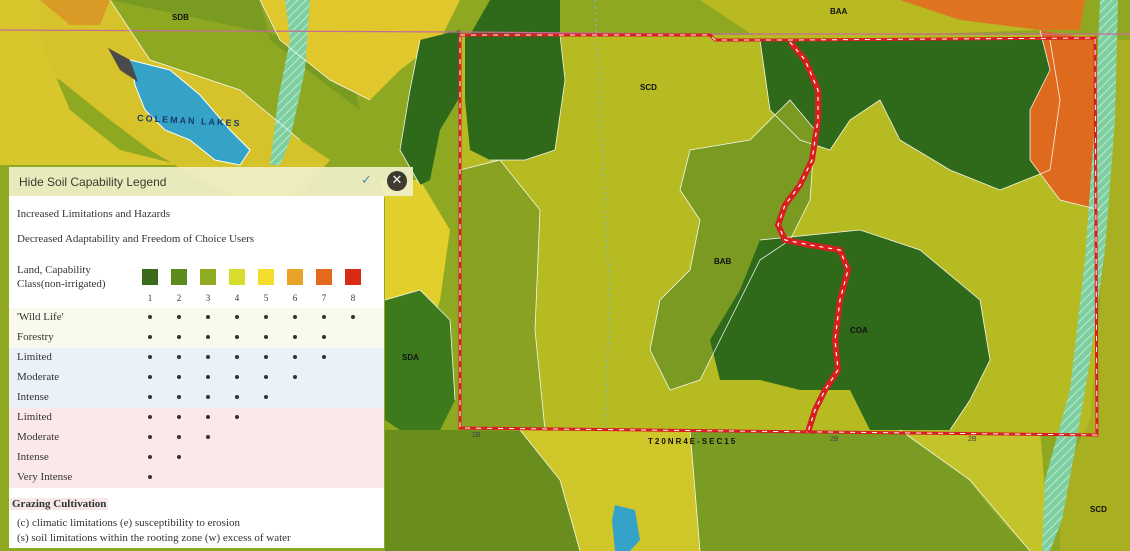 Image resolution: width=1130 pixels, height=551 pixels. I want to click on label-scd-top: SCD, so click(648, 87).